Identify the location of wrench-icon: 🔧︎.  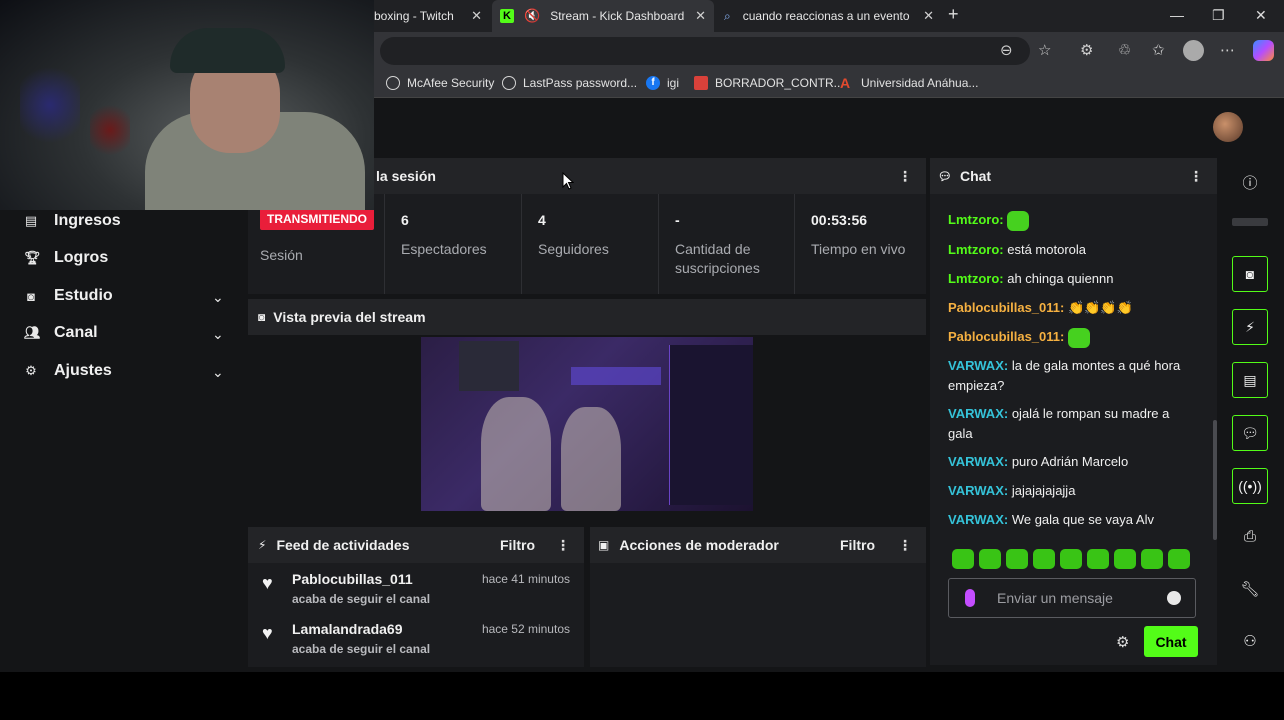
(1250, 589).